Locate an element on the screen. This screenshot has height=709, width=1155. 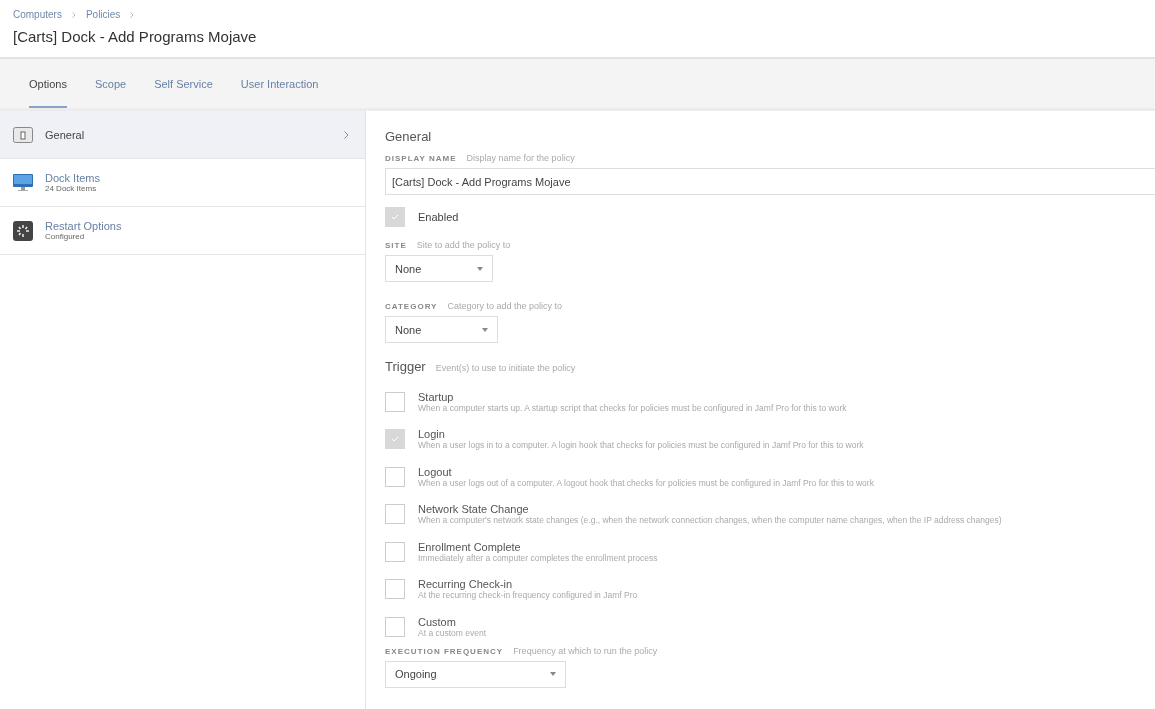
field-hint: Site to add the policy to is located at coordinates (463, 245).